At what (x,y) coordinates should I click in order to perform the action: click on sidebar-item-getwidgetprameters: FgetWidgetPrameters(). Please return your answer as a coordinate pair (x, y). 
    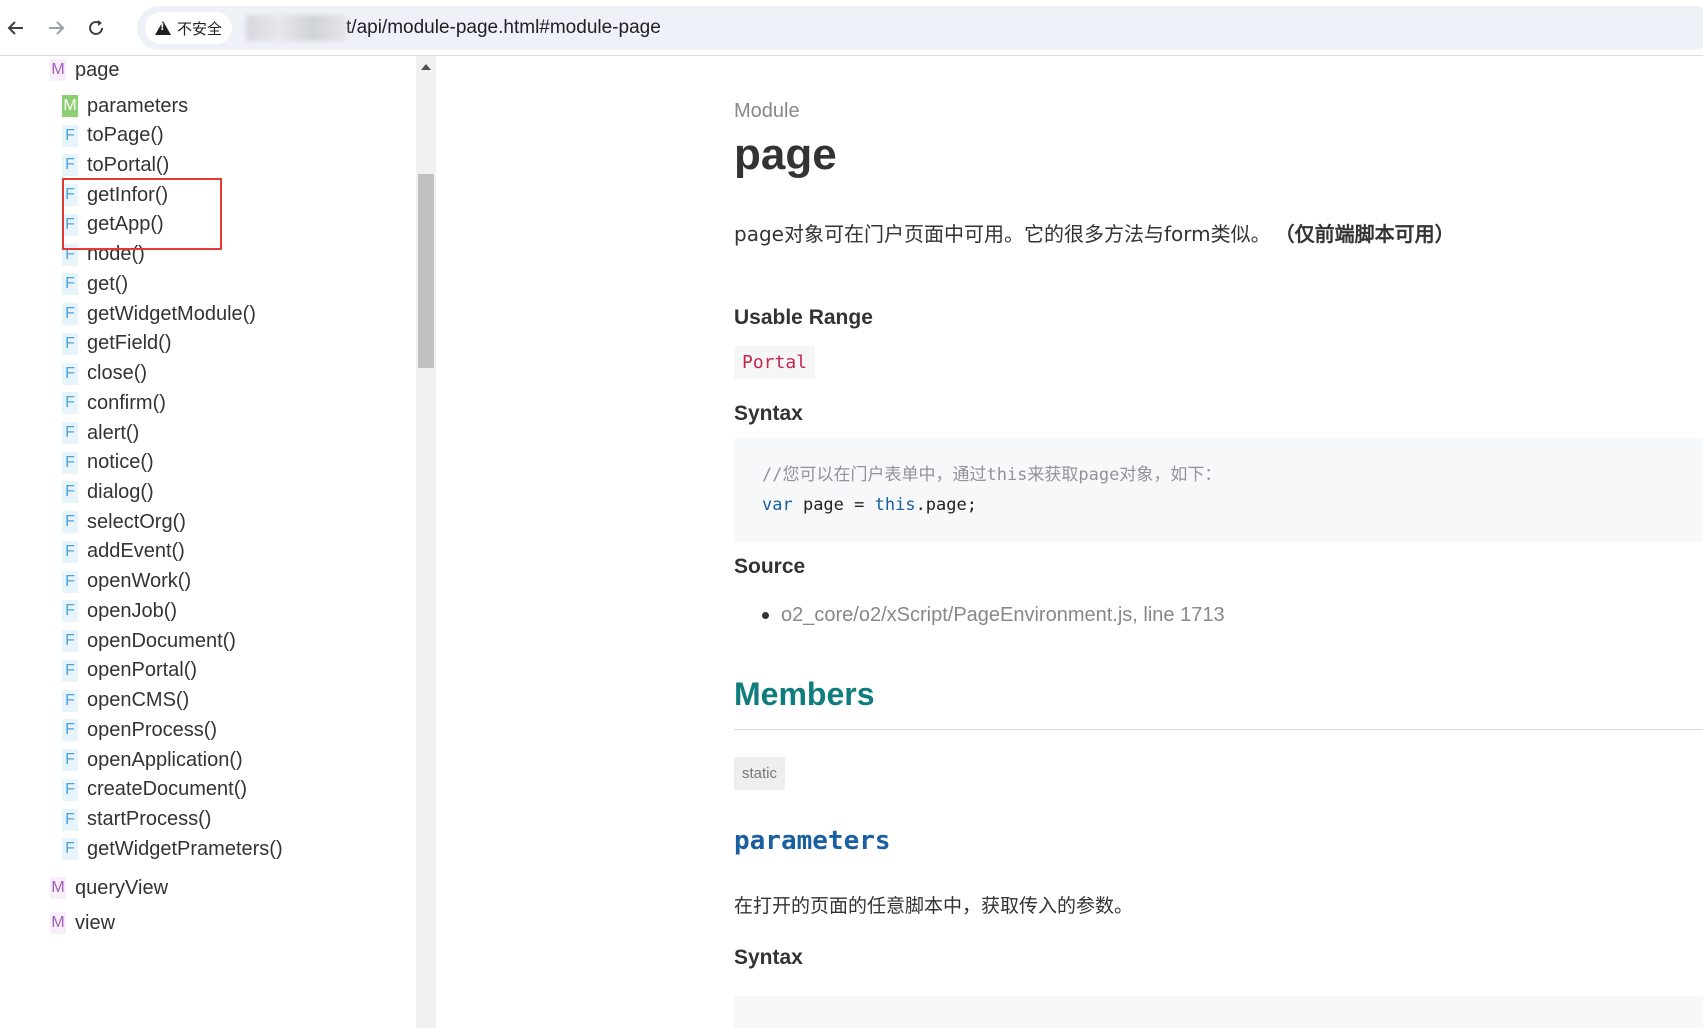
    Looking at the image, I should click on (172, 849).